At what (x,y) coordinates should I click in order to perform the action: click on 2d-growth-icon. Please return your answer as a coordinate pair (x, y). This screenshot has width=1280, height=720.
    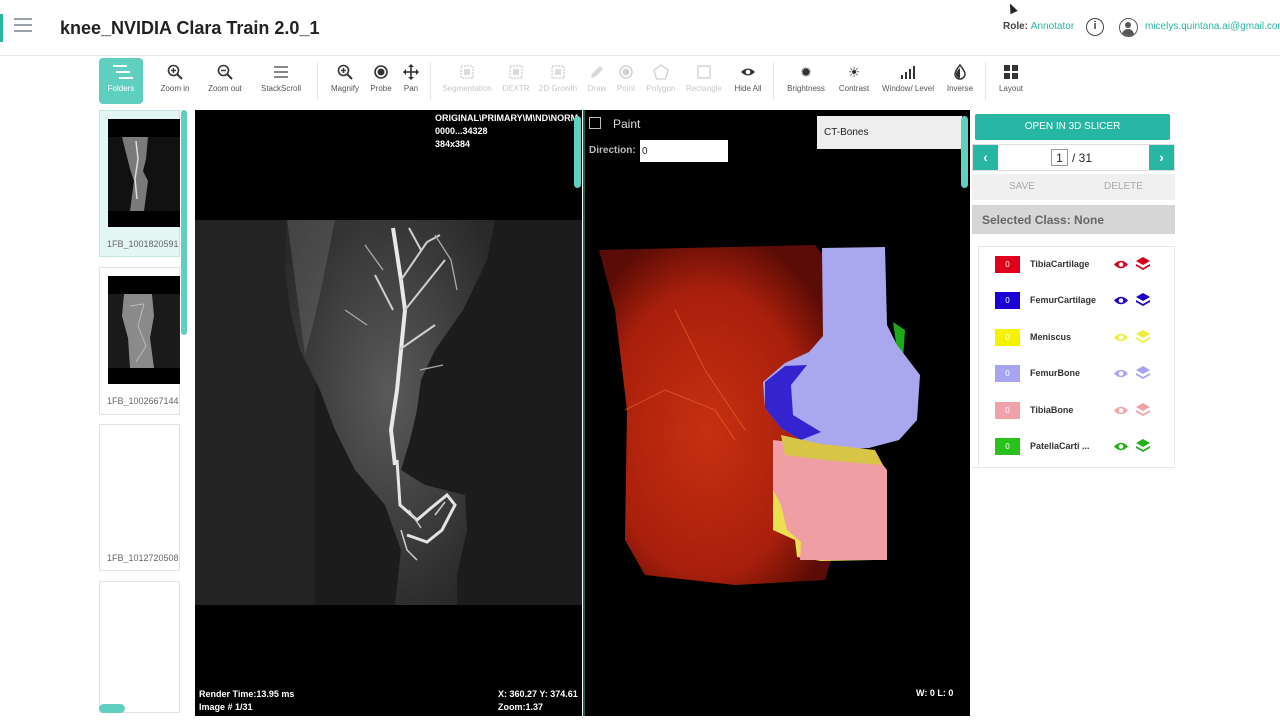
    Looking at the image, I should click on (558, 72).